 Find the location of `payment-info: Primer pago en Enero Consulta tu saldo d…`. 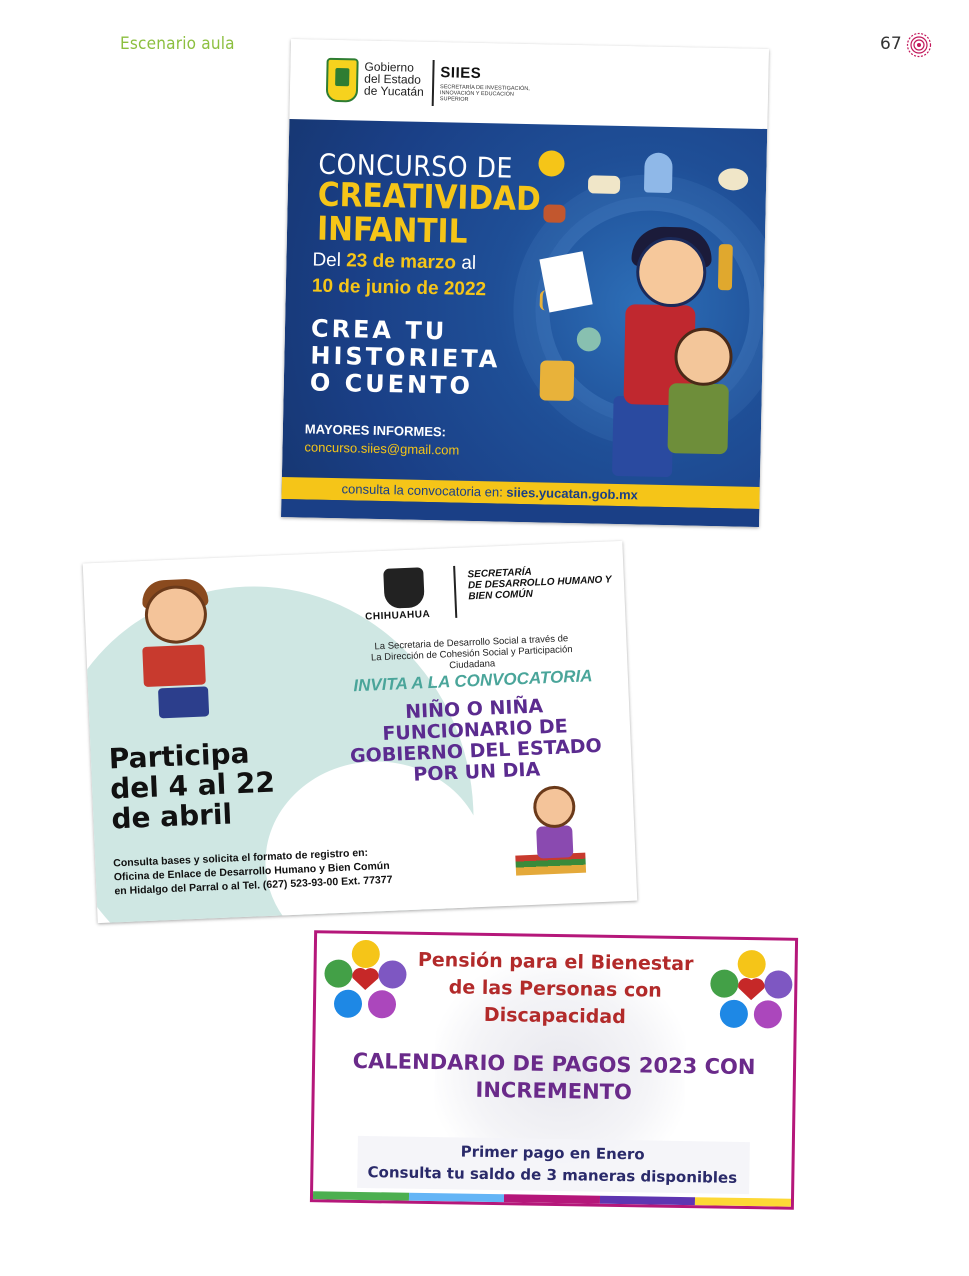

payment-info: Primer pago en Enero Consulta tu saldo d… is located at coordinates (552, 1164).